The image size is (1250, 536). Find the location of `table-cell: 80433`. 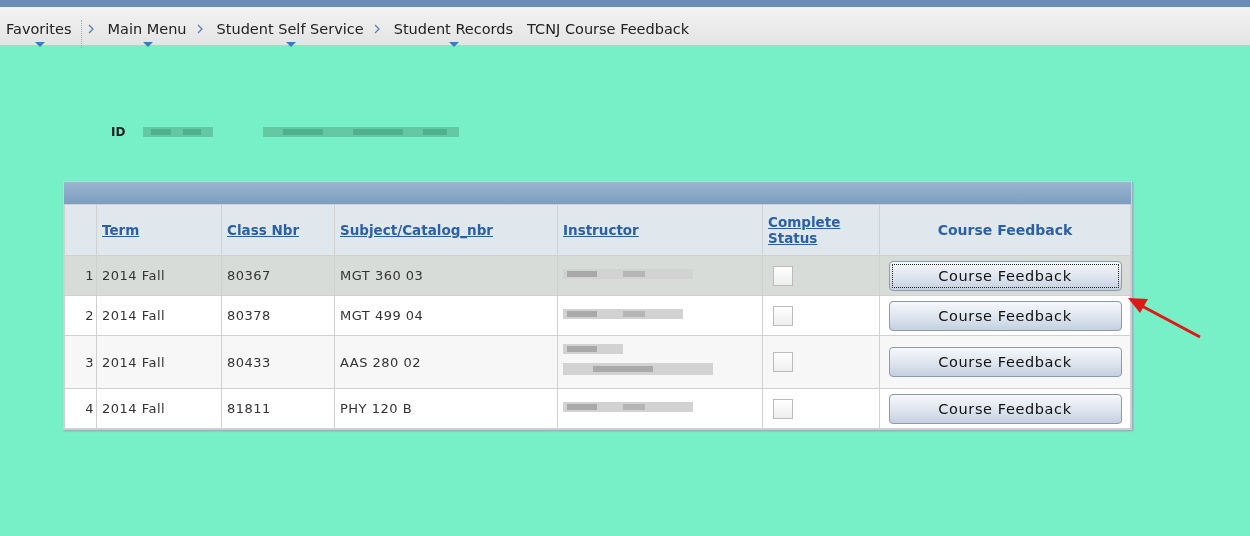

table-cell: 80433 is located at coordinates (249, 362).